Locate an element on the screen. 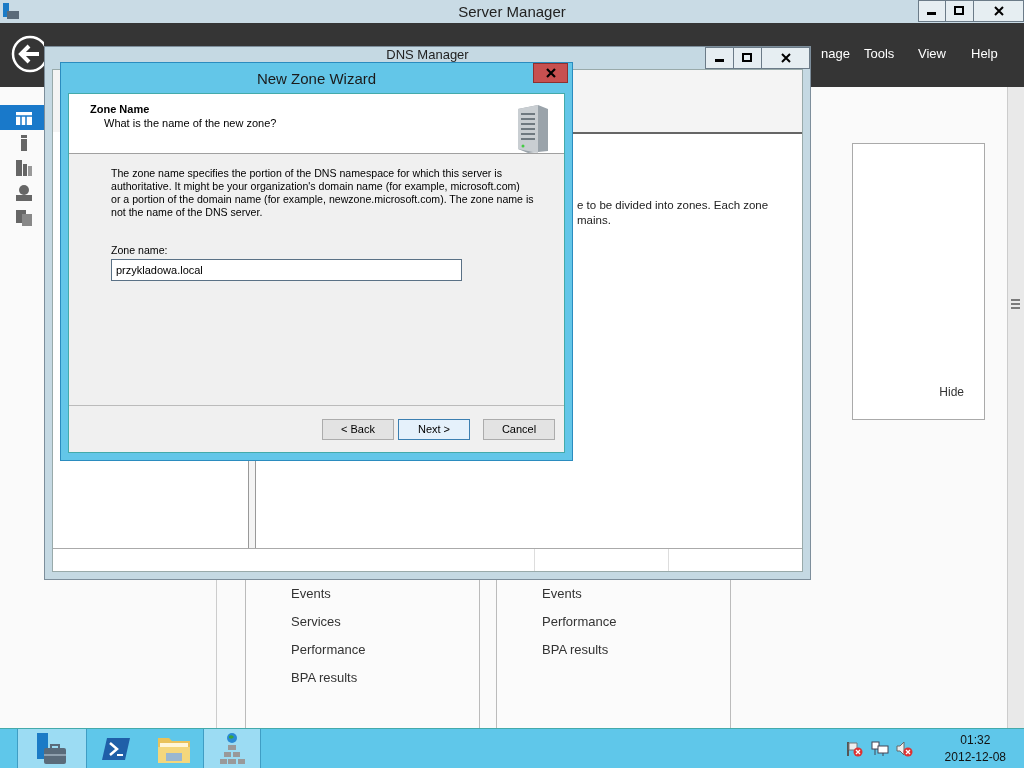 Image resolution: width=1024 pixels, height=768 pixels. speaker-muted-icon is located at coordinates (904, 748).